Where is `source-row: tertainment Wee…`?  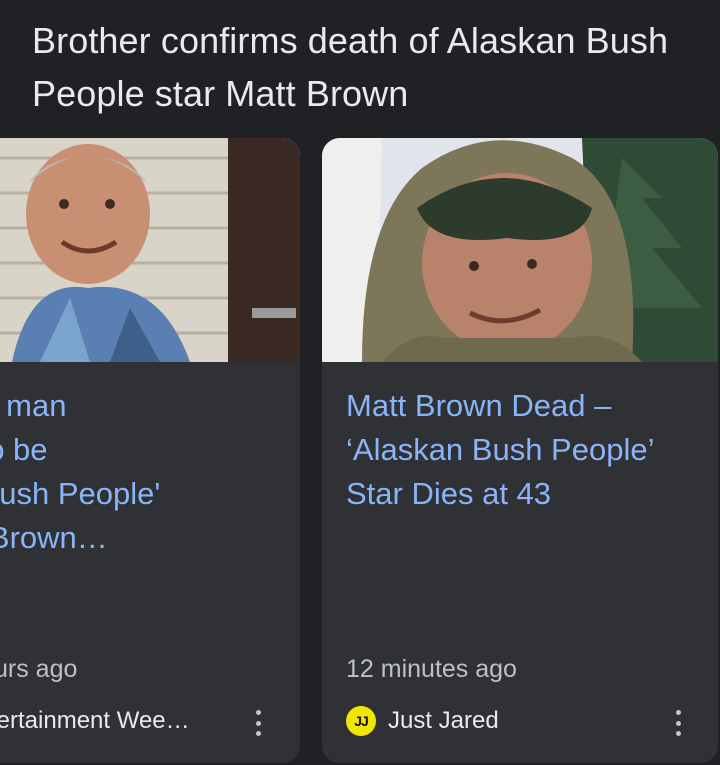
source-row: tertainment Wee… is located at coordinates (95, 721).